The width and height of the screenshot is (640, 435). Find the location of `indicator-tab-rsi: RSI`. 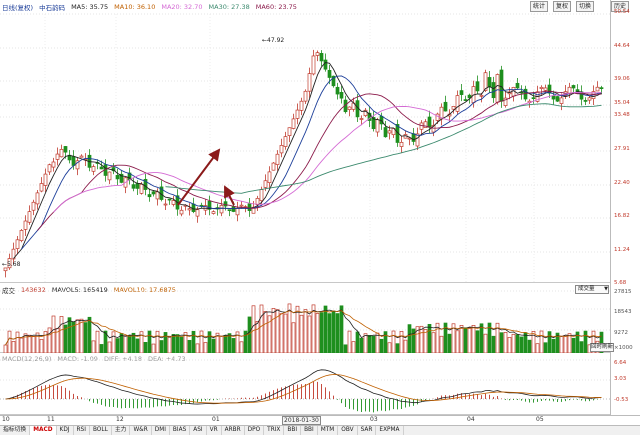

indicator-tab-rsi: RSI is located at coordinates (82, 430).